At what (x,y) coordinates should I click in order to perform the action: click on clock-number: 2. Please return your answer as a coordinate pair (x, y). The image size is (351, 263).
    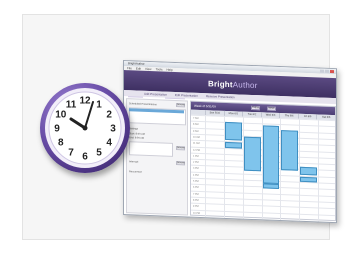
    Looking at the image, I should click on (109, 115).